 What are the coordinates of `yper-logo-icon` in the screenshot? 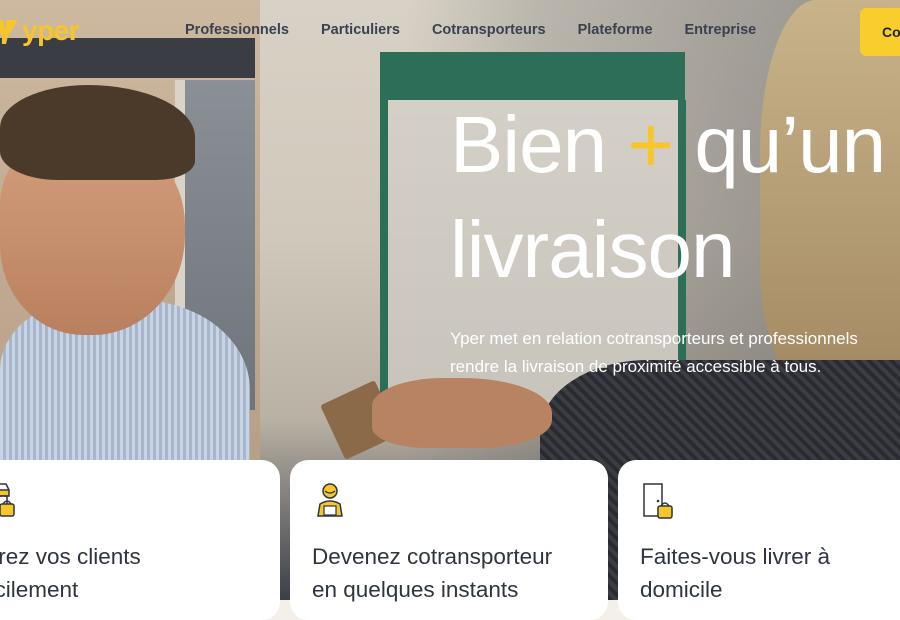 It's located at (10, 31).